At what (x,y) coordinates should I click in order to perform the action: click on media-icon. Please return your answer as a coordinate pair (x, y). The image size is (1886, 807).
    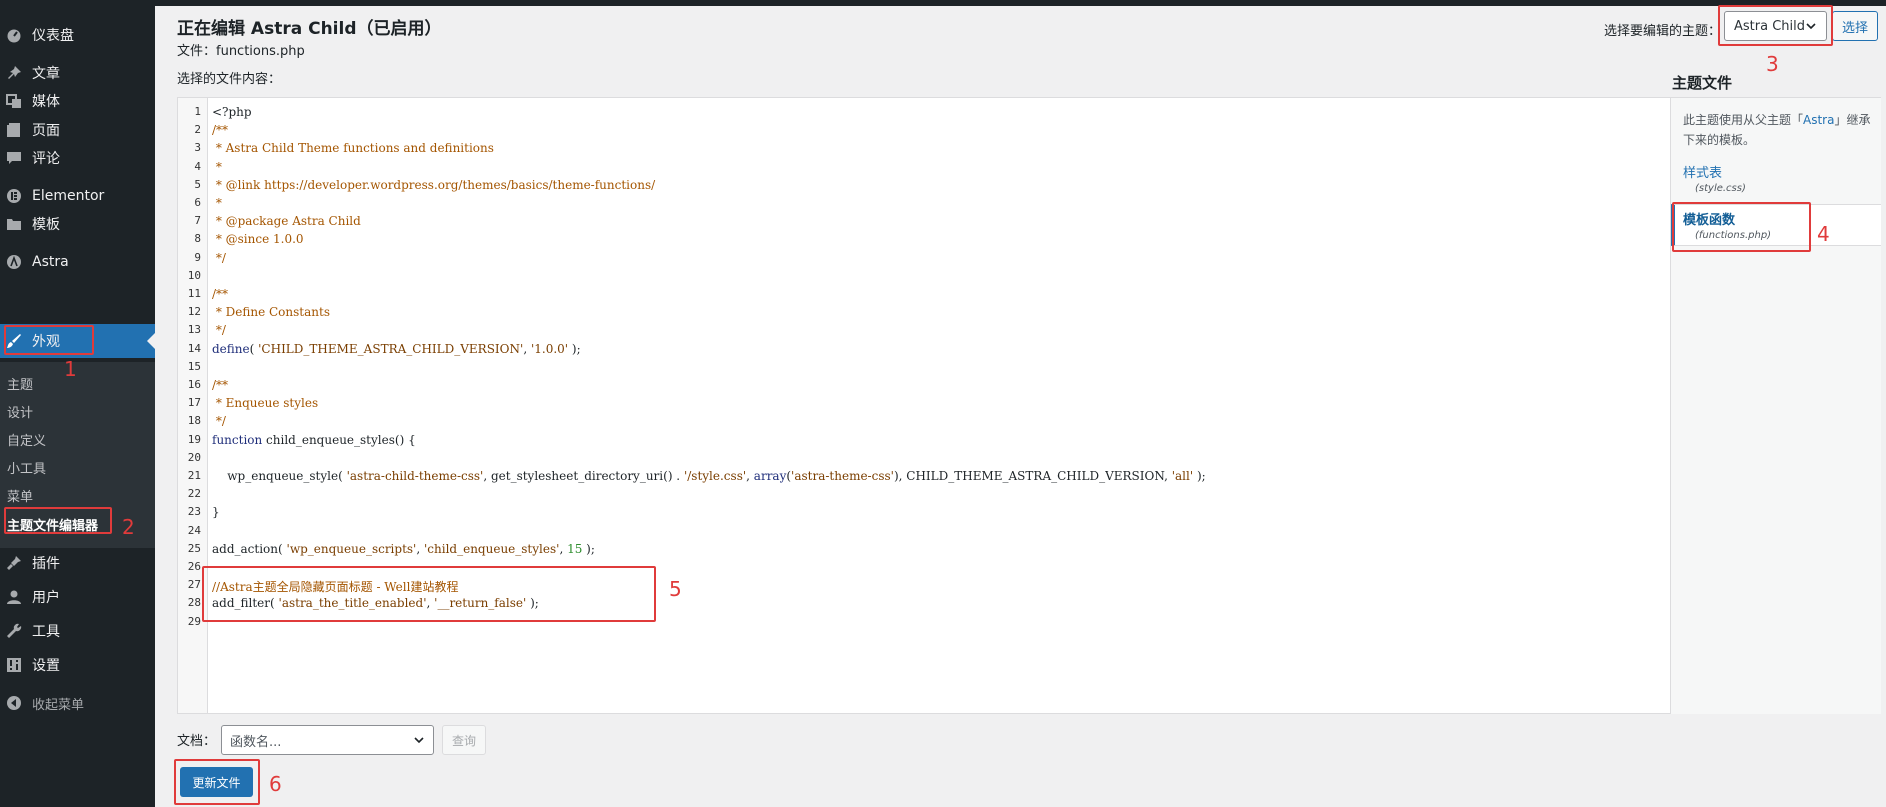
    Looking at the image, I should click on (14, 101).